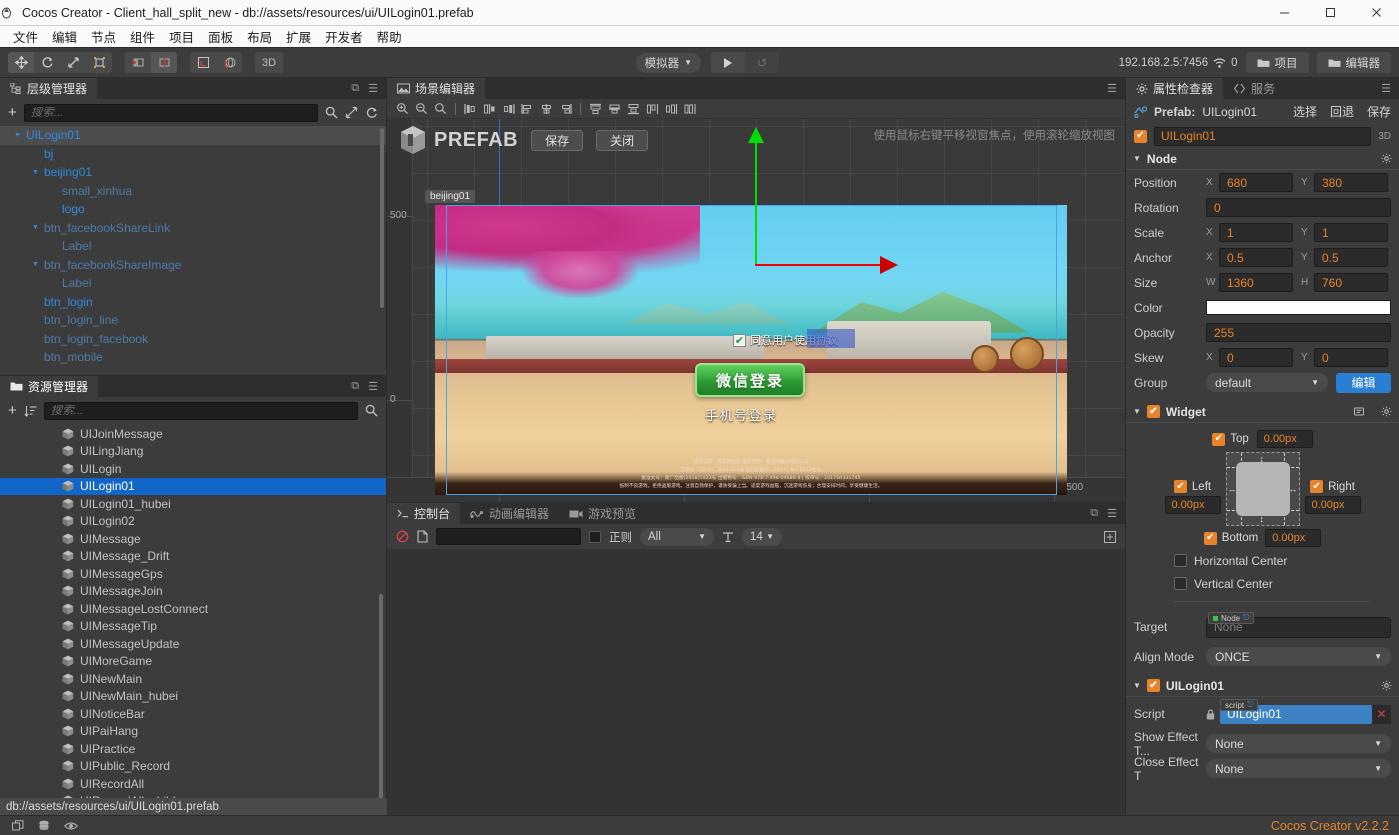  Describe the element at coordinates (1267, 382) in the screenshot. I see `group-dropdown: default ▼` at that location.